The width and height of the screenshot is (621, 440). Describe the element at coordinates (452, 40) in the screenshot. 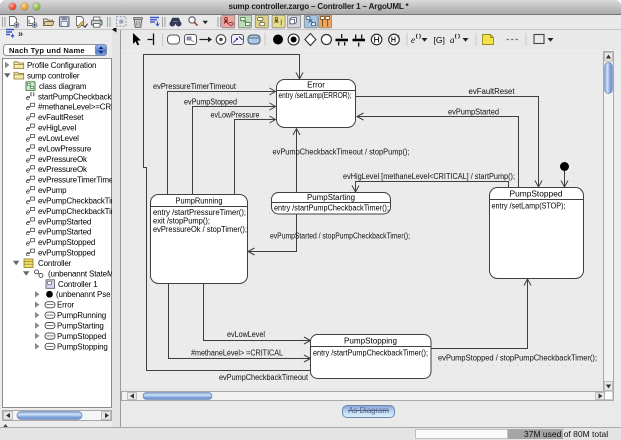

I see `svg-text: a` at that location.